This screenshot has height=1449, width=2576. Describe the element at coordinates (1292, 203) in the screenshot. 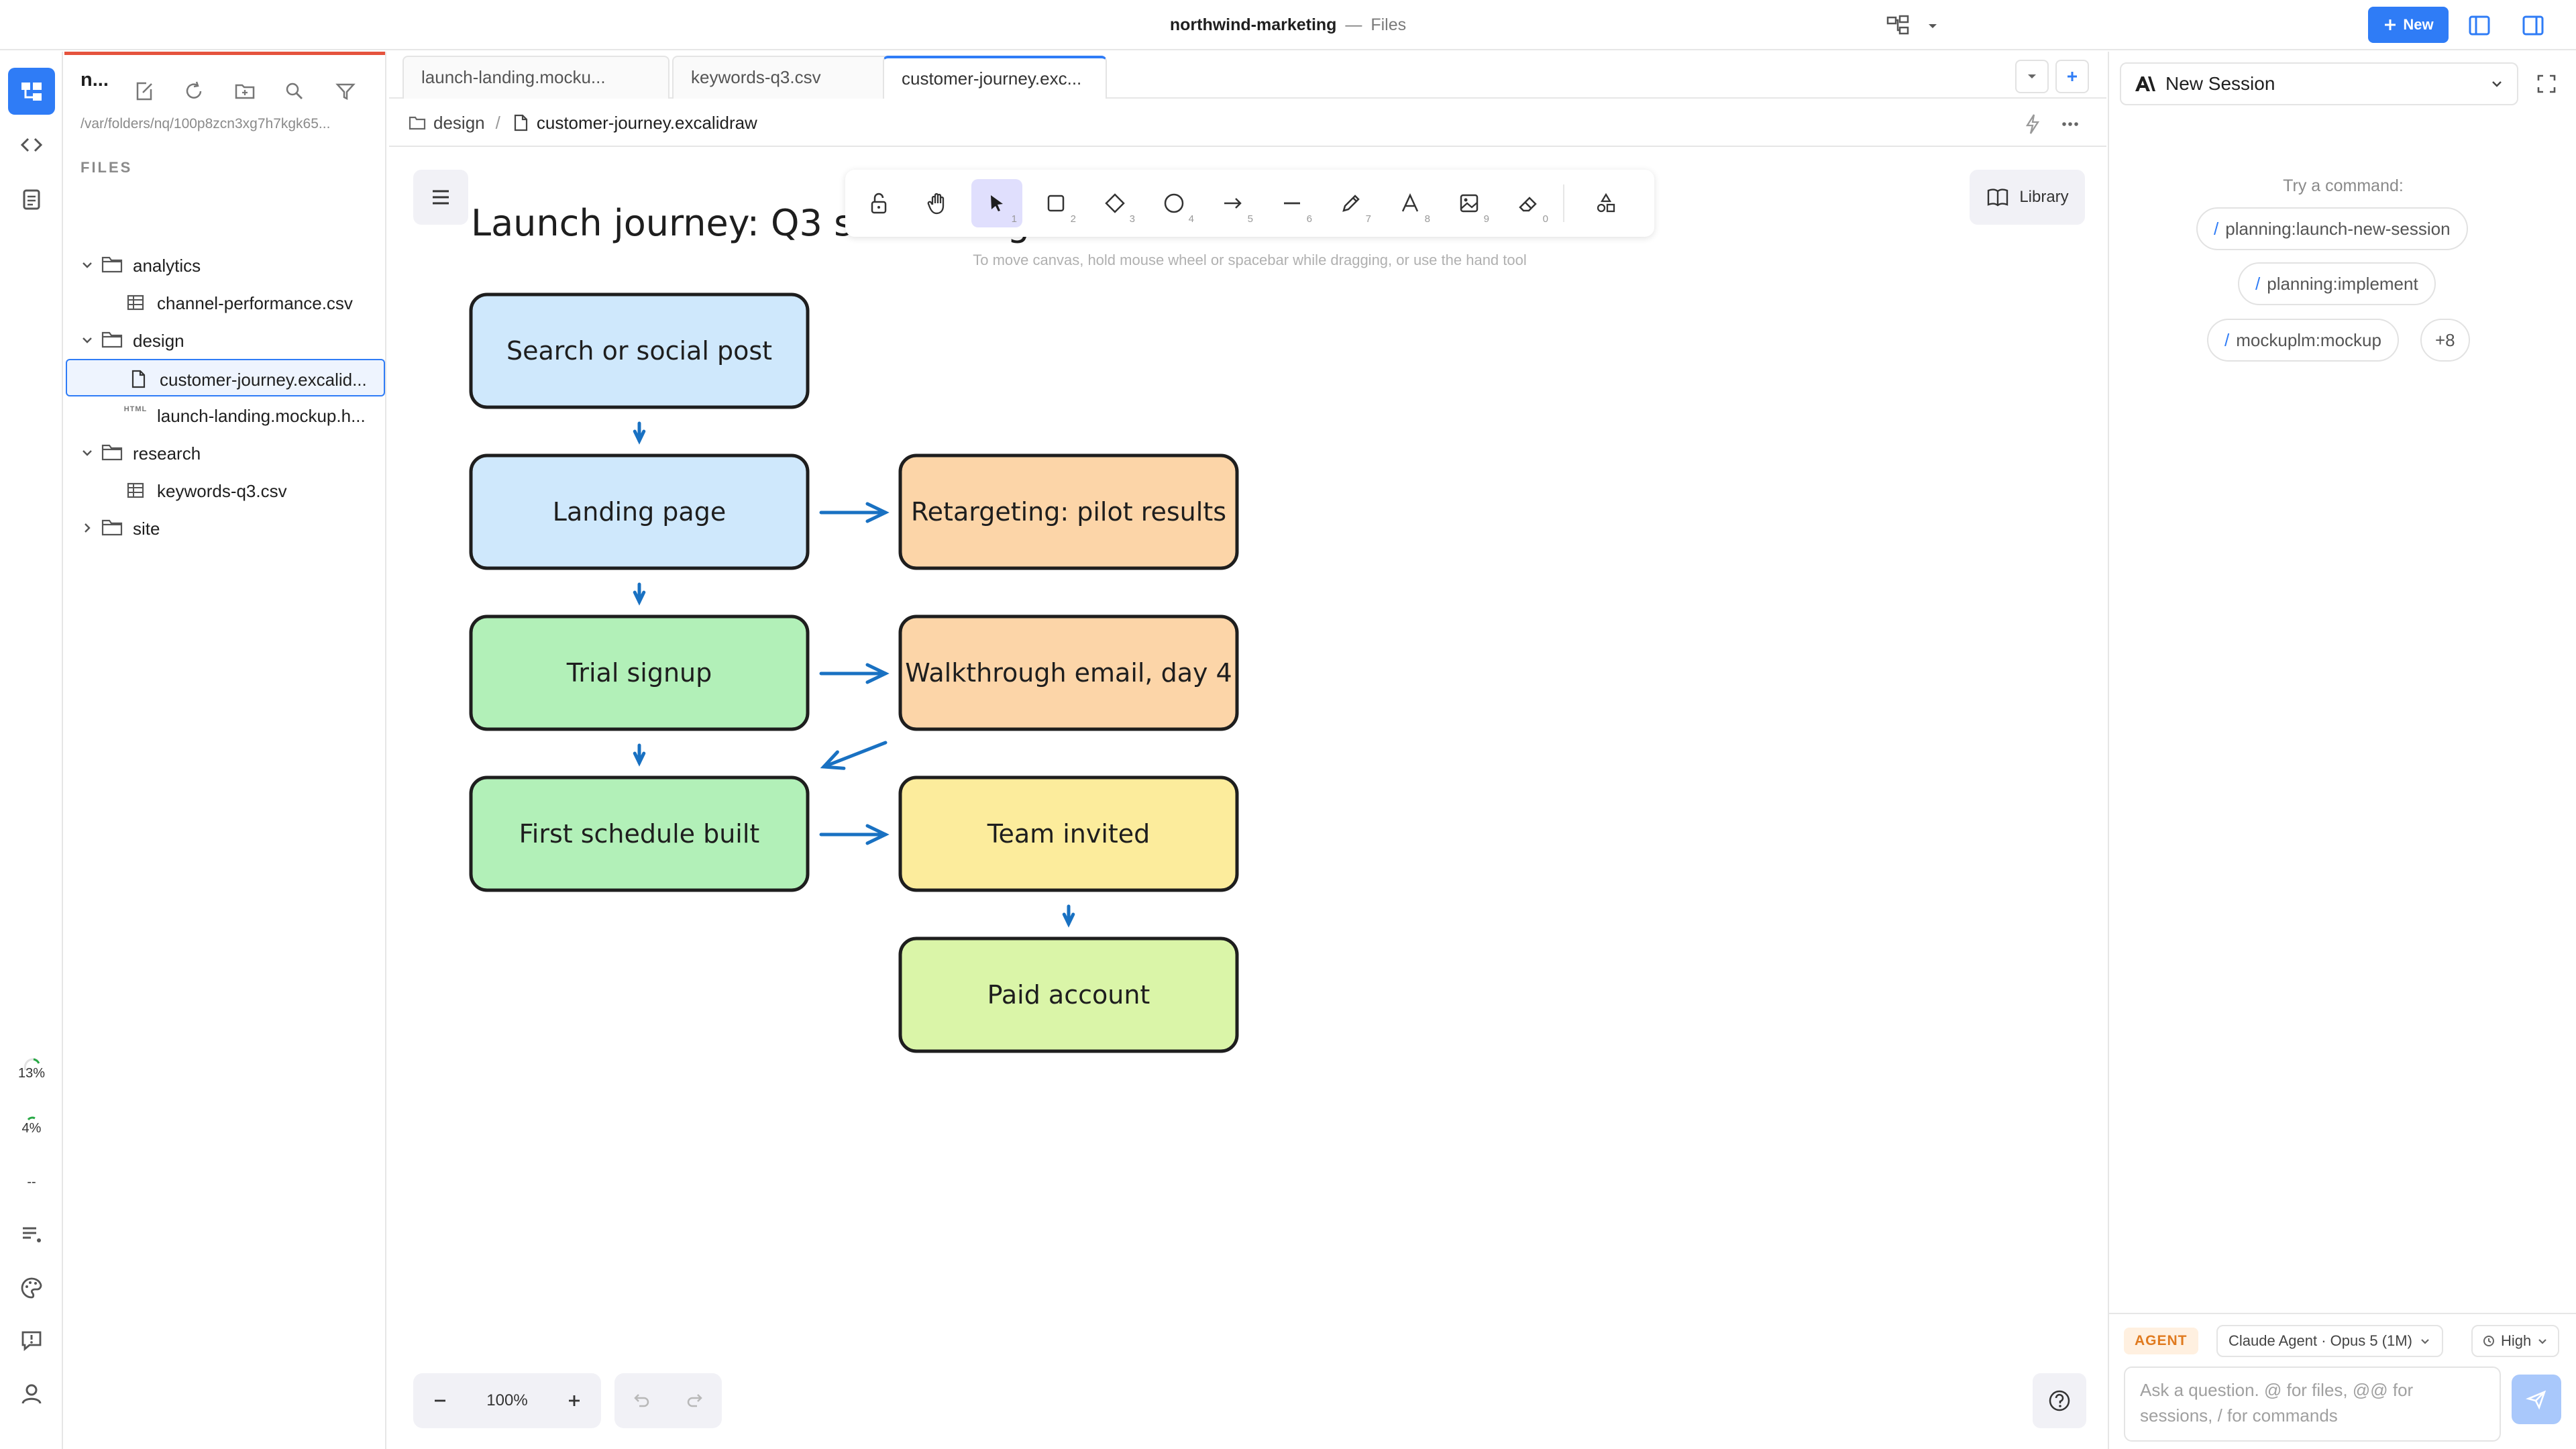

I see `line-tool: 6` at that location.